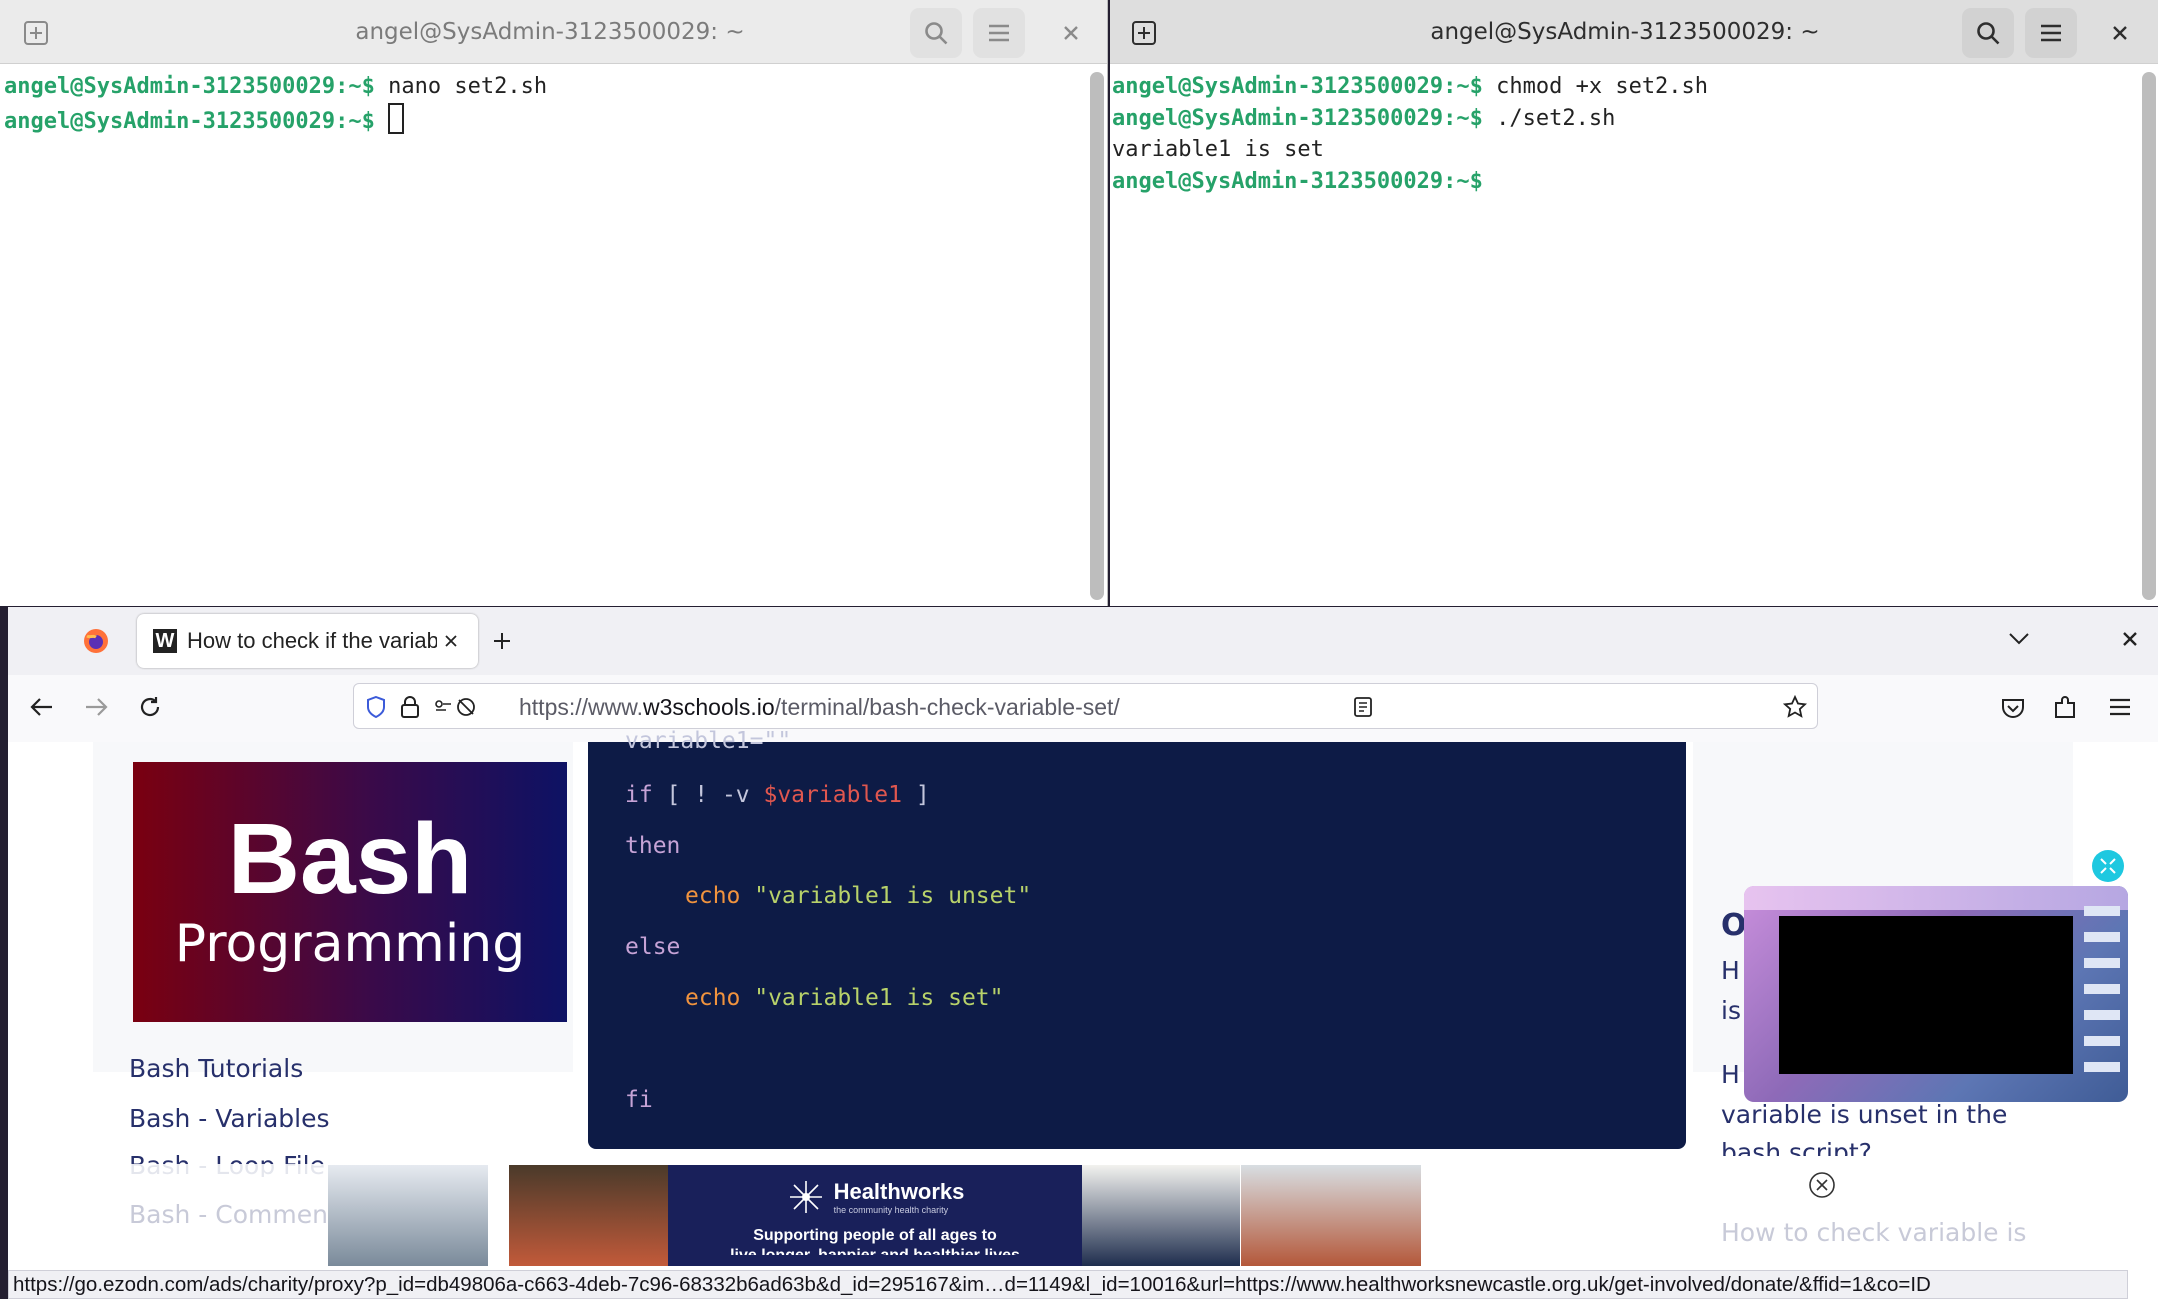  Describe the element at coordinates (1734, 925) in the screenshot. I see `right-heading-fragment: O` at that location.